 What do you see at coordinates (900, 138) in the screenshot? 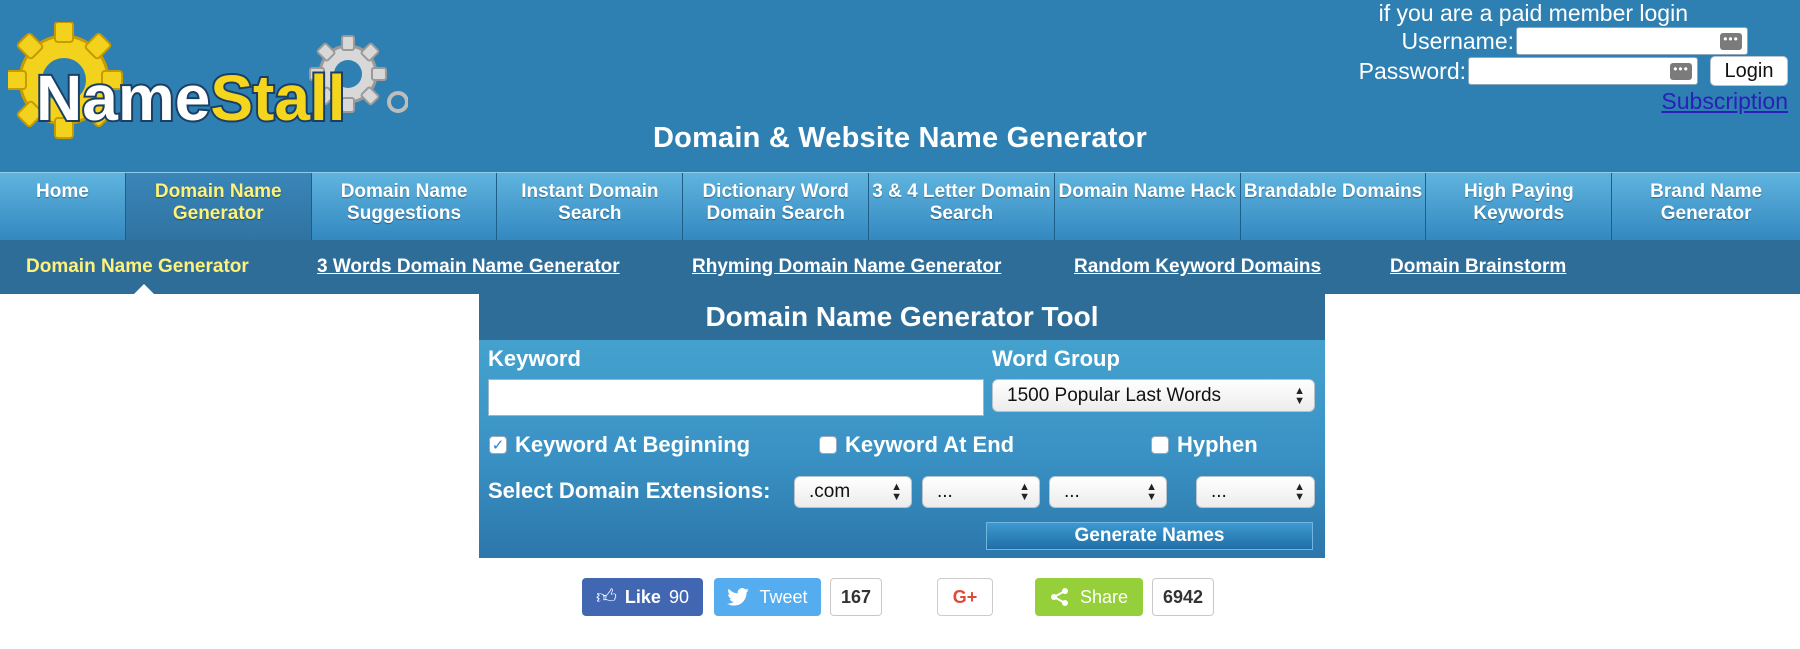
I see `page-title: Domain & Website Name Generator` at bounding box center [900, 138].